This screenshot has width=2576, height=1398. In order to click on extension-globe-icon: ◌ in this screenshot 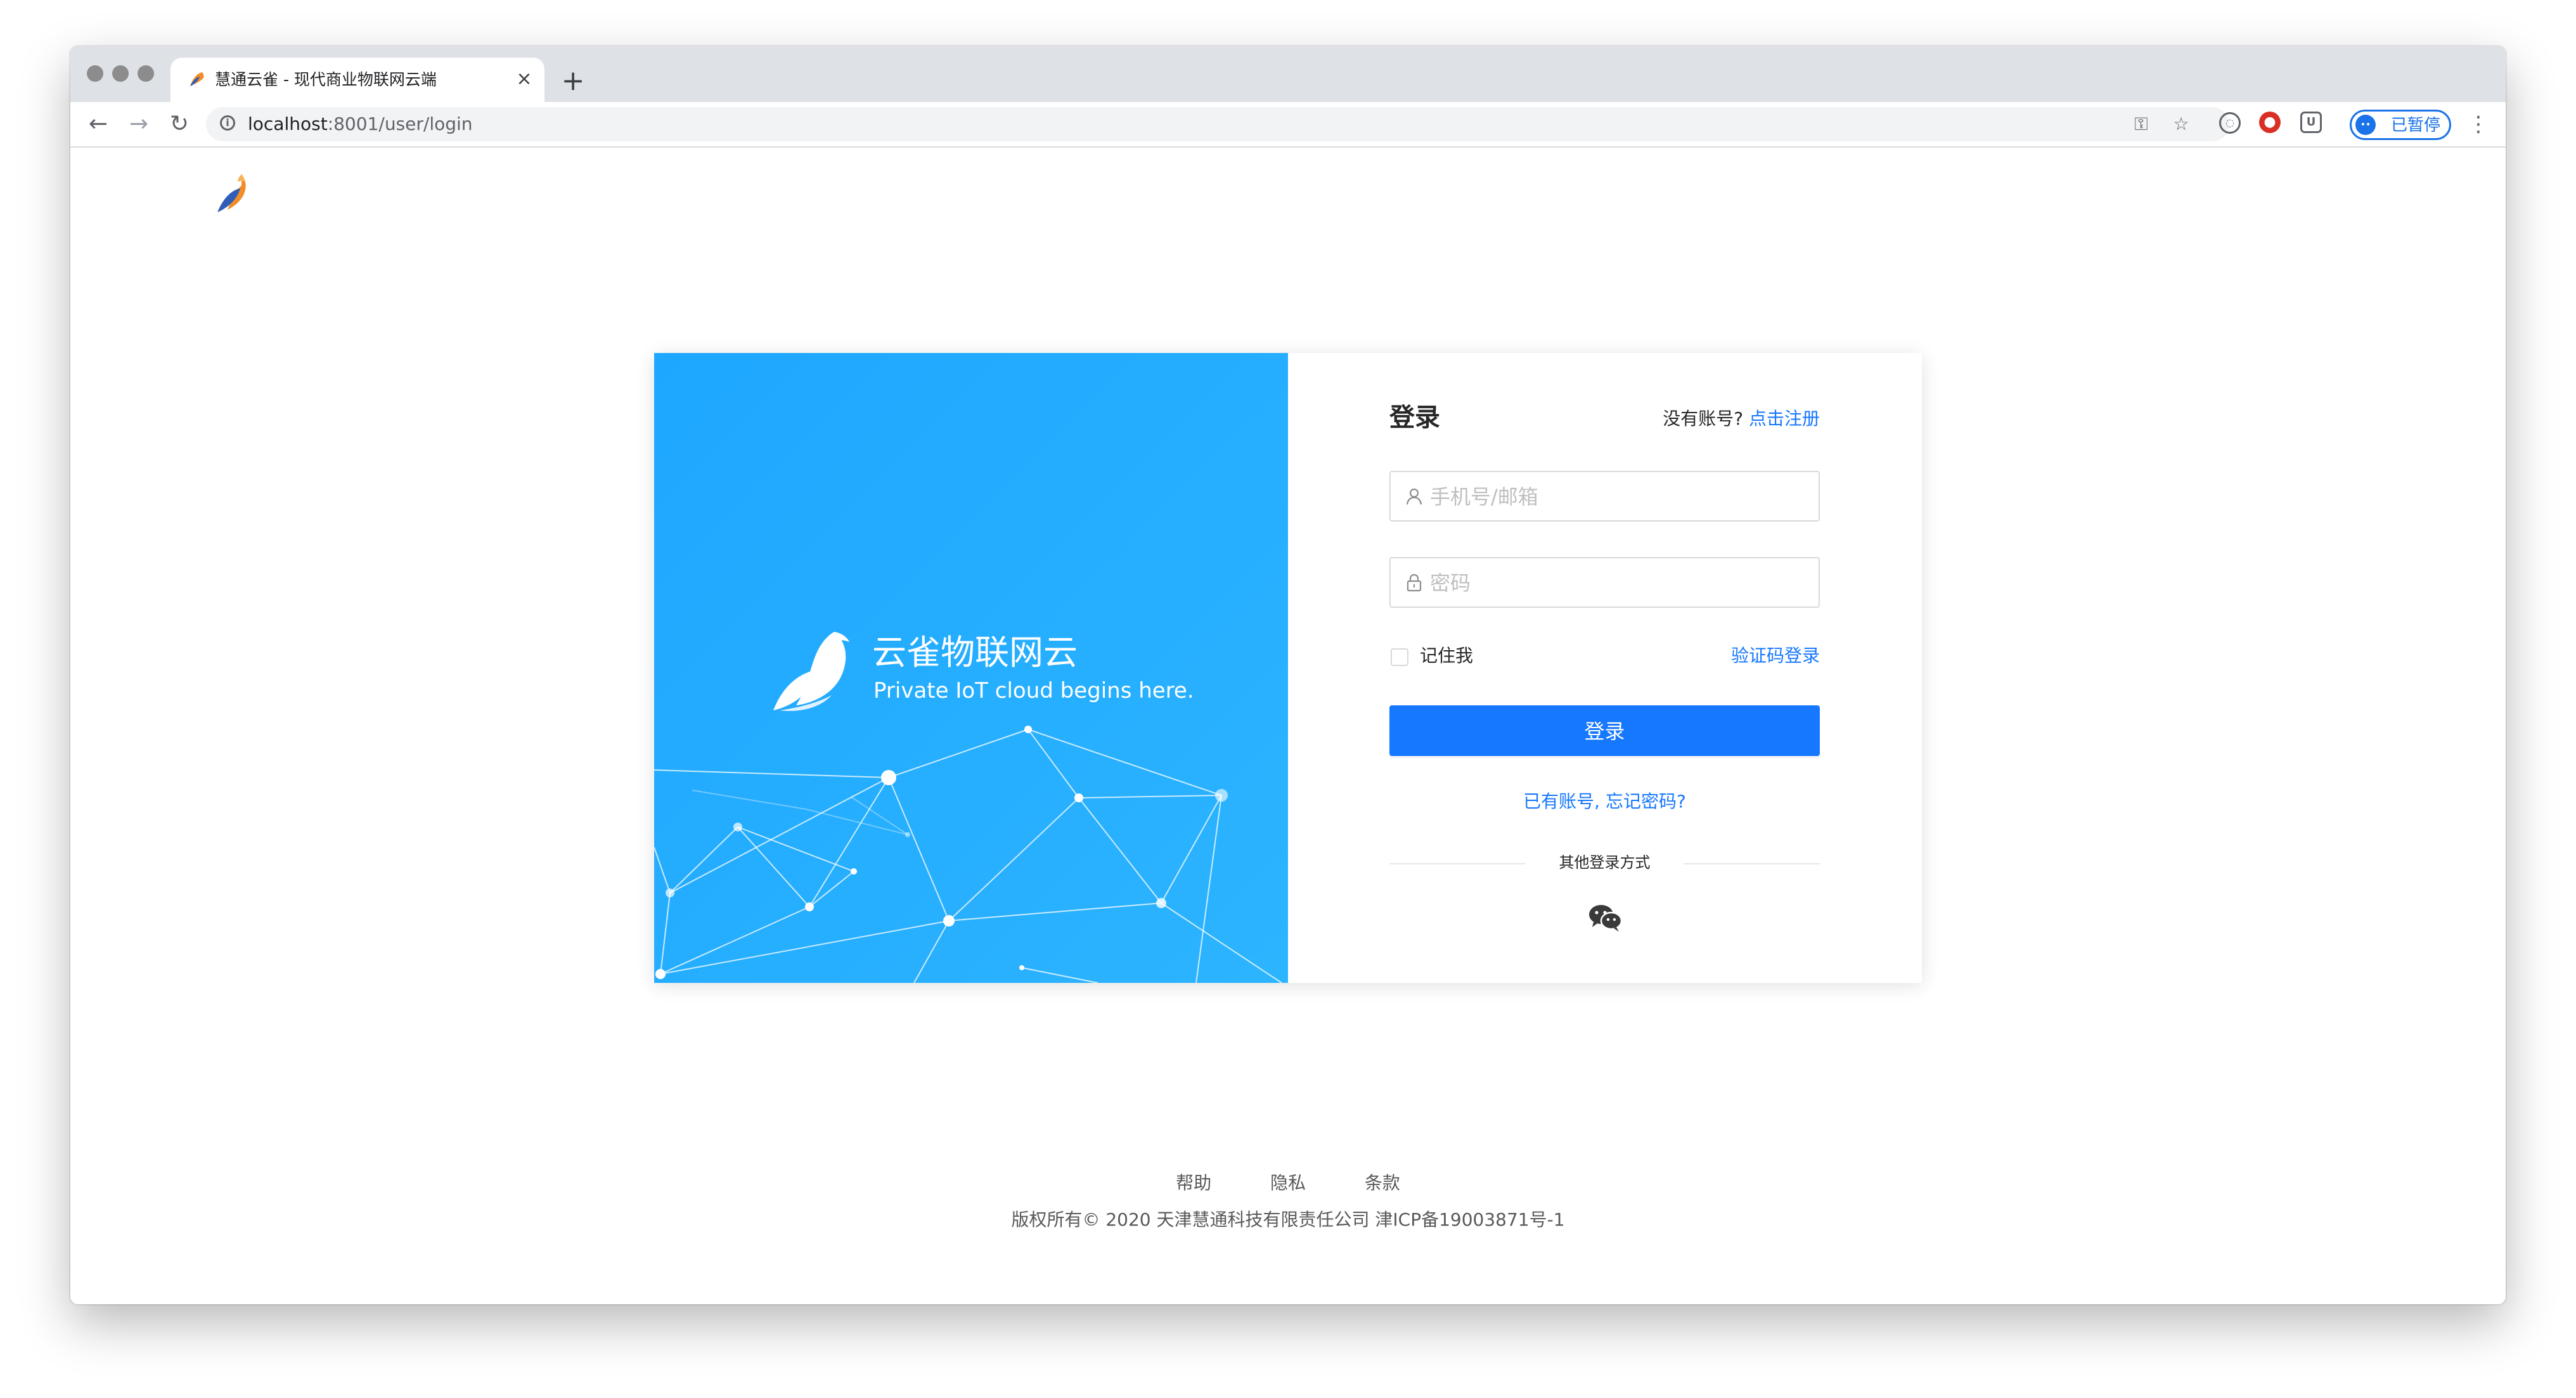, I will do `click(2230, 123)`.